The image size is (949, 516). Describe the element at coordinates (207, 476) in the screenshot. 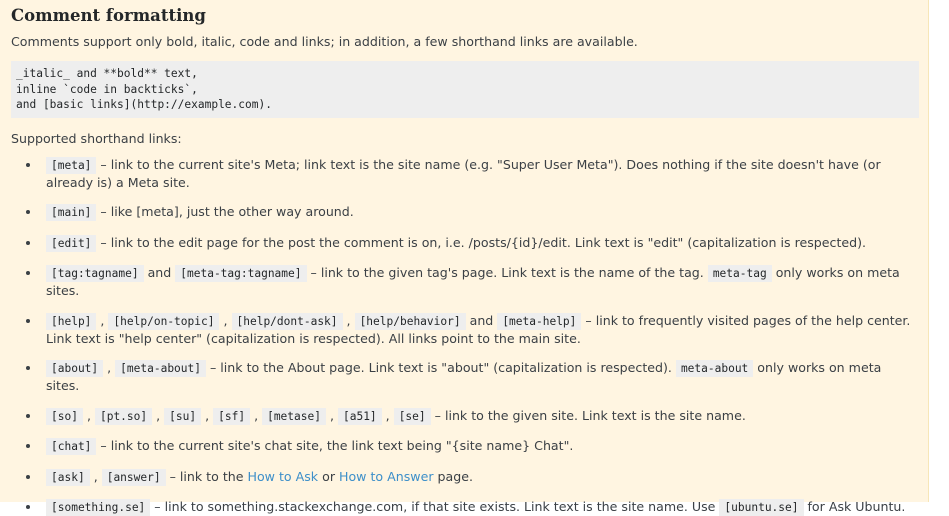

I see `item-description: – link to the` at that location.